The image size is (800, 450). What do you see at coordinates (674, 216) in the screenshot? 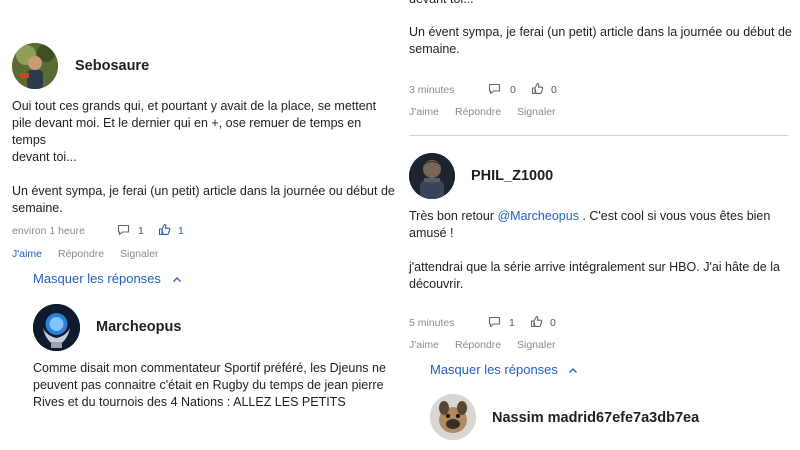
I see `text-segment: . C'est cool si vous vous êtes bien` at bounding box center [674, 216].